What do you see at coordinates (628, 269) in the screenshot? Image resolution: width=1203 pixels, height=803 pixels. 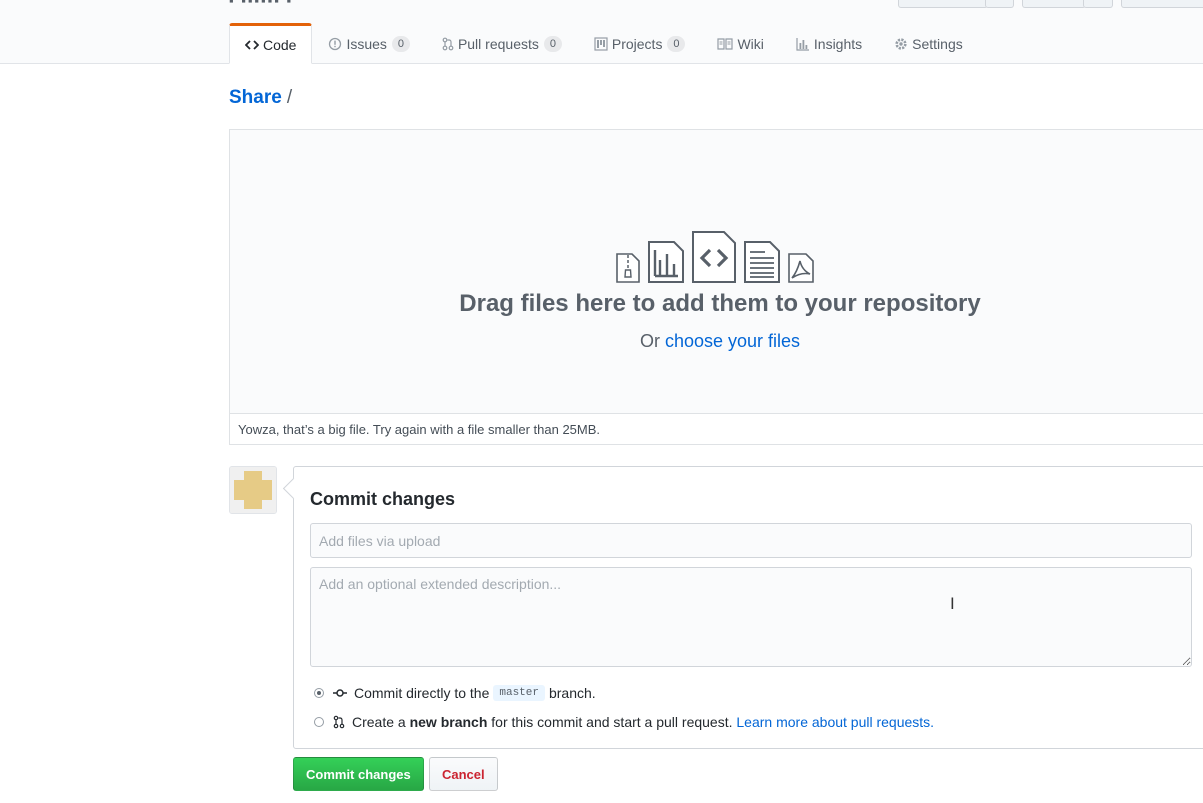 I see `file-zip-icon` at bounding box center [628, 269].